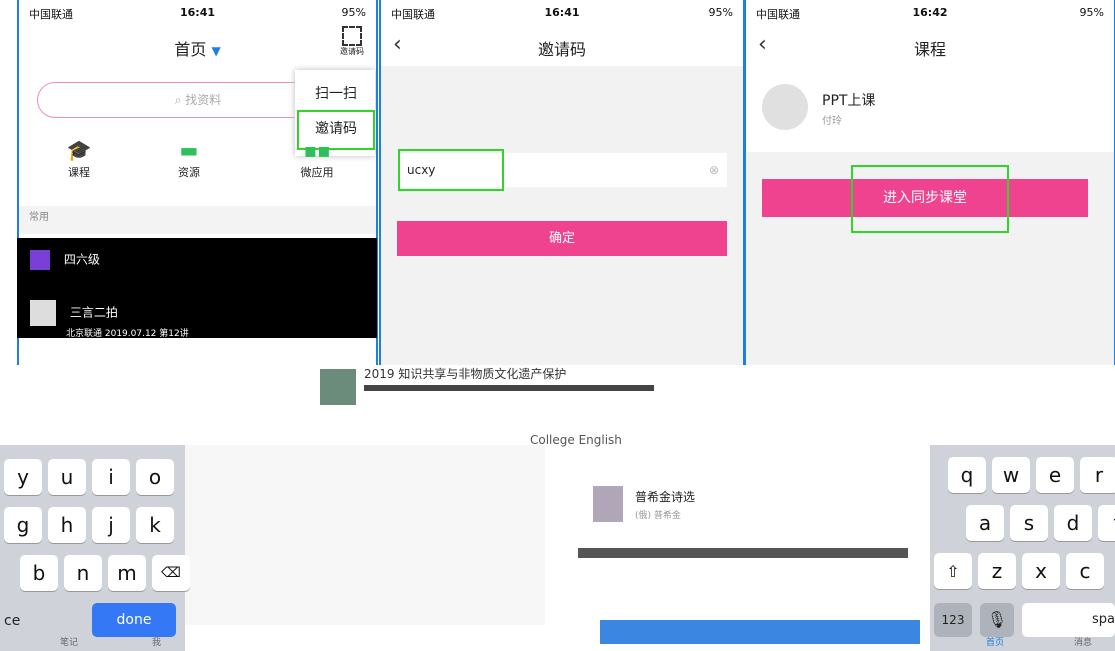 This screenshot has height=651, width=1115. I want to click on list-item-title: 四六级, so click(81, 259).